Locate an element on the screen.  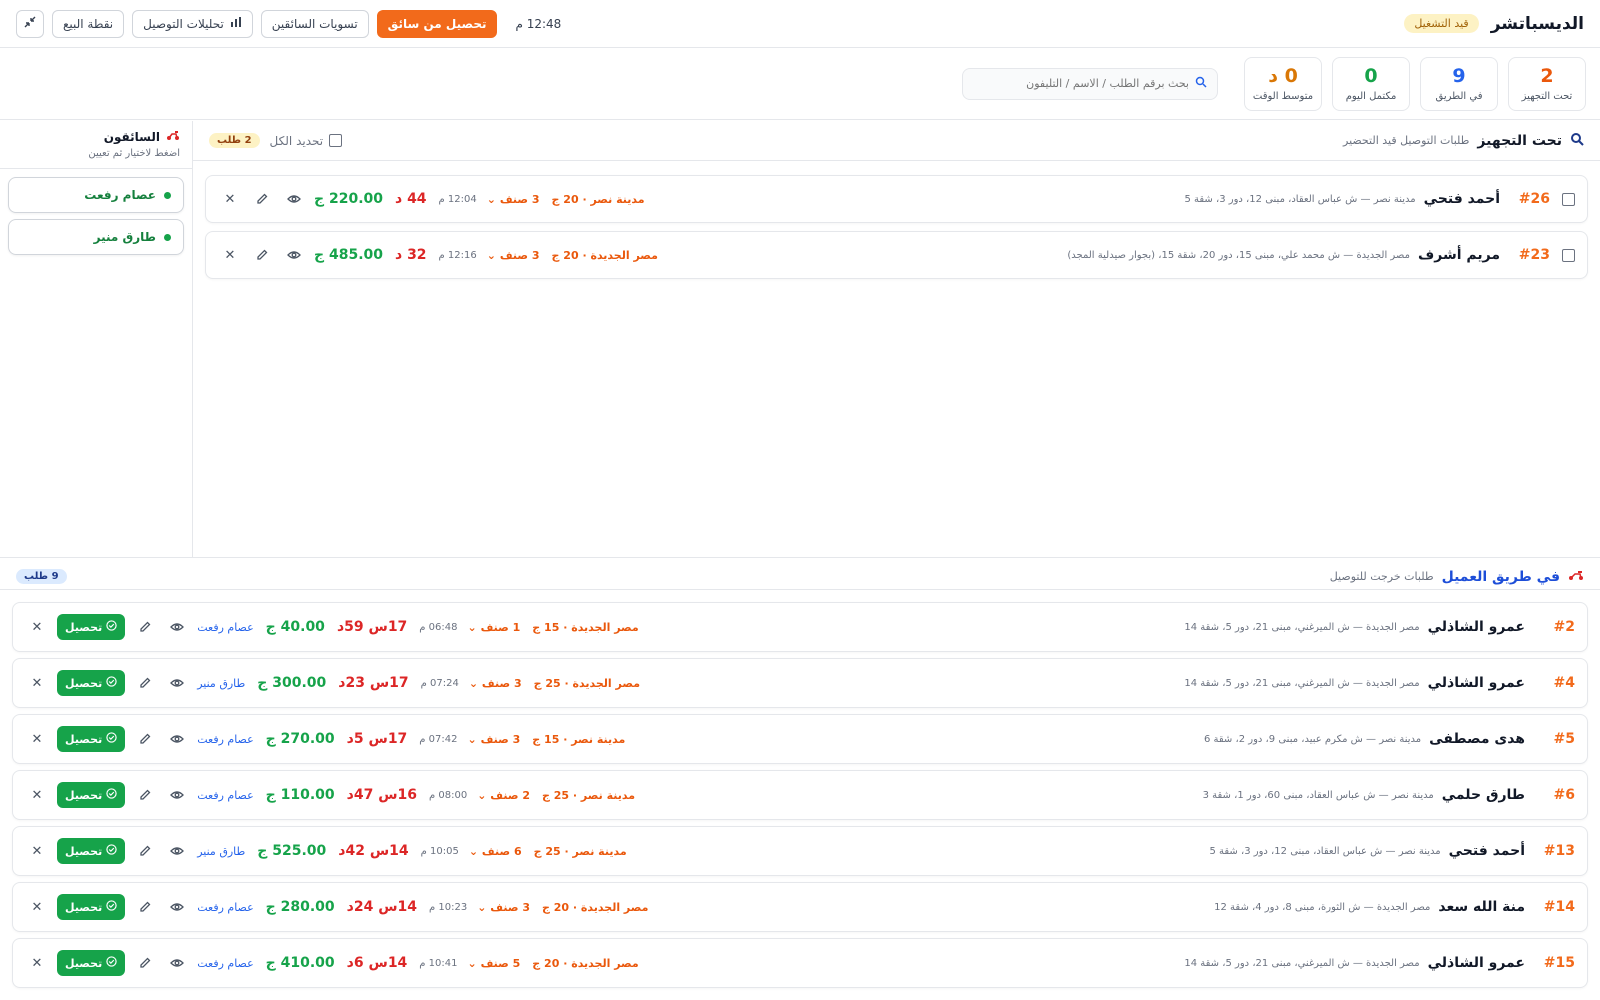
customer-name: أحمد فتحي is located at coordinates (1461, 199).